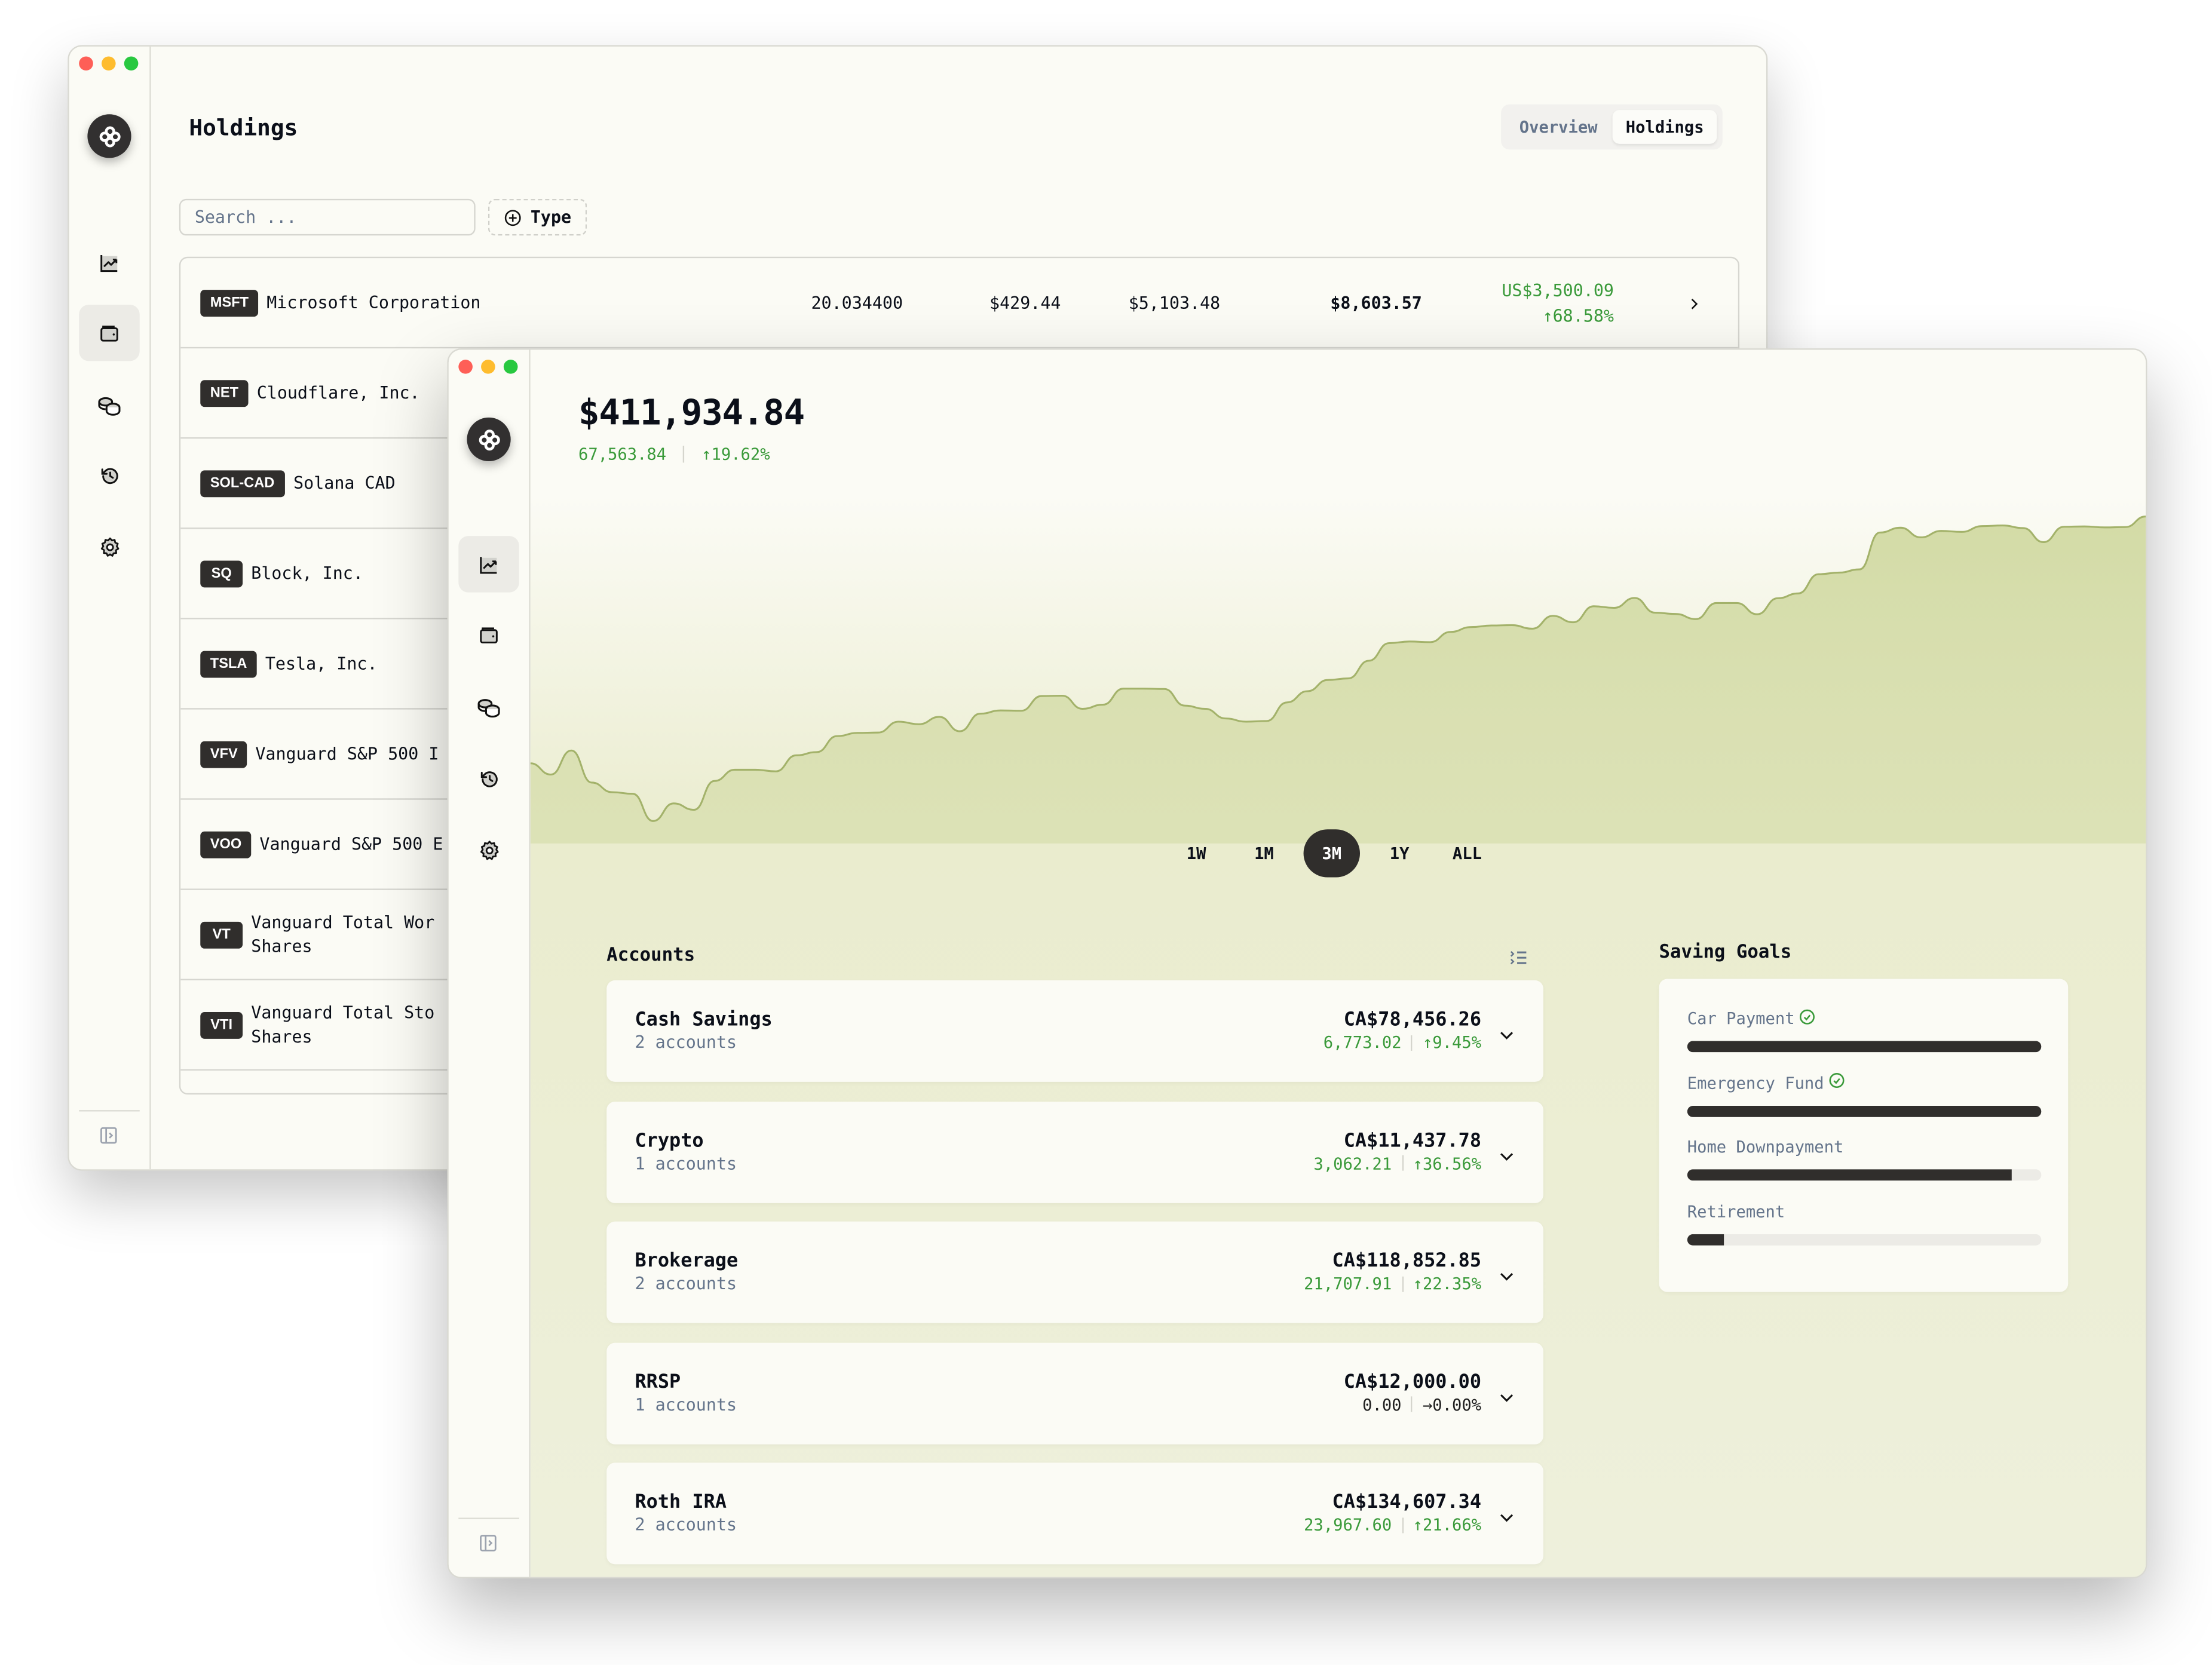 The height and width of the screenshot is (1665, 2212). What do you see at coordinates (221, 573) in the screenshot?
I see `ticker-badge: SQ` at bounding box center [221, 573].